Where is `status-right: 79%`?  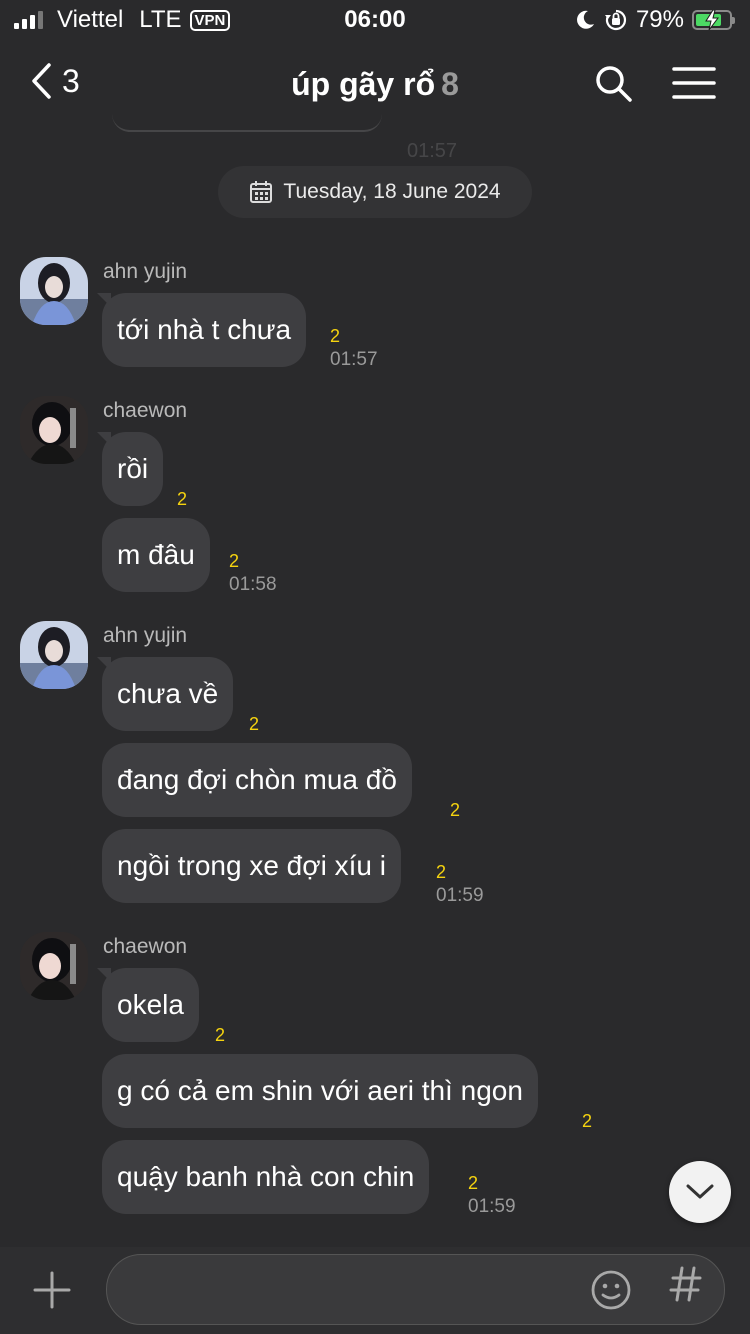
status-right: 79% is located at coordinates (654, 20).